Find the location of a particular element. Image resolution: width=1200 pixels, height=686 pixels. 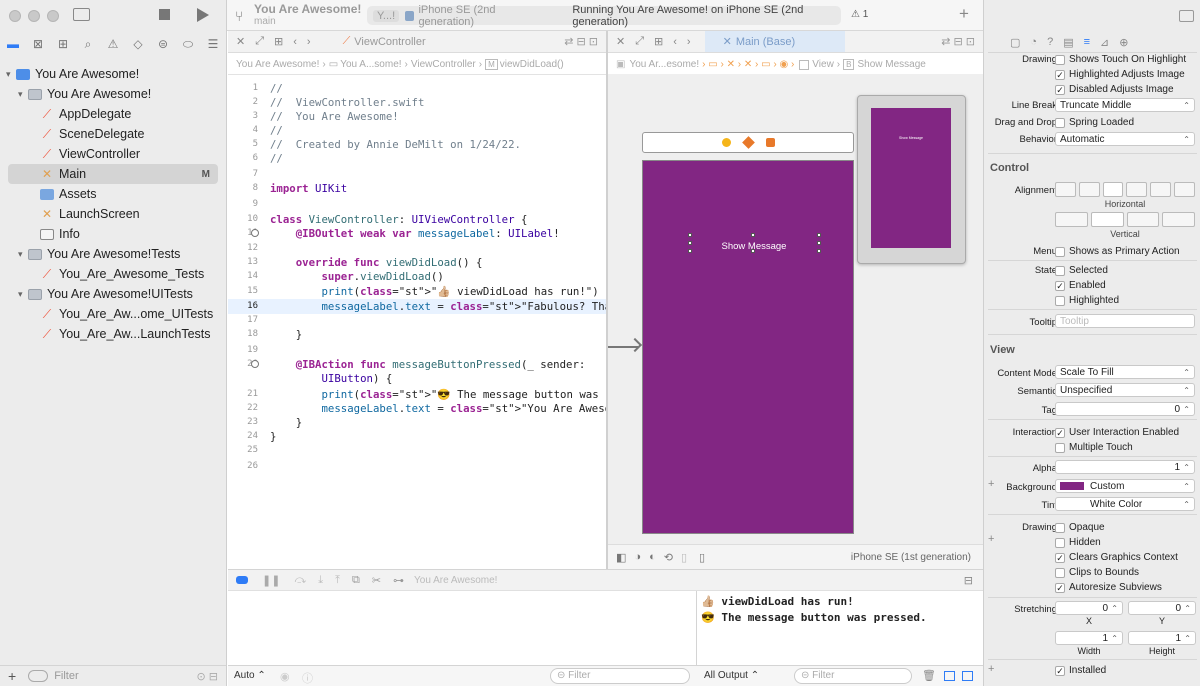

debug-icon: ⊜ is located at coordinates (163, 44).